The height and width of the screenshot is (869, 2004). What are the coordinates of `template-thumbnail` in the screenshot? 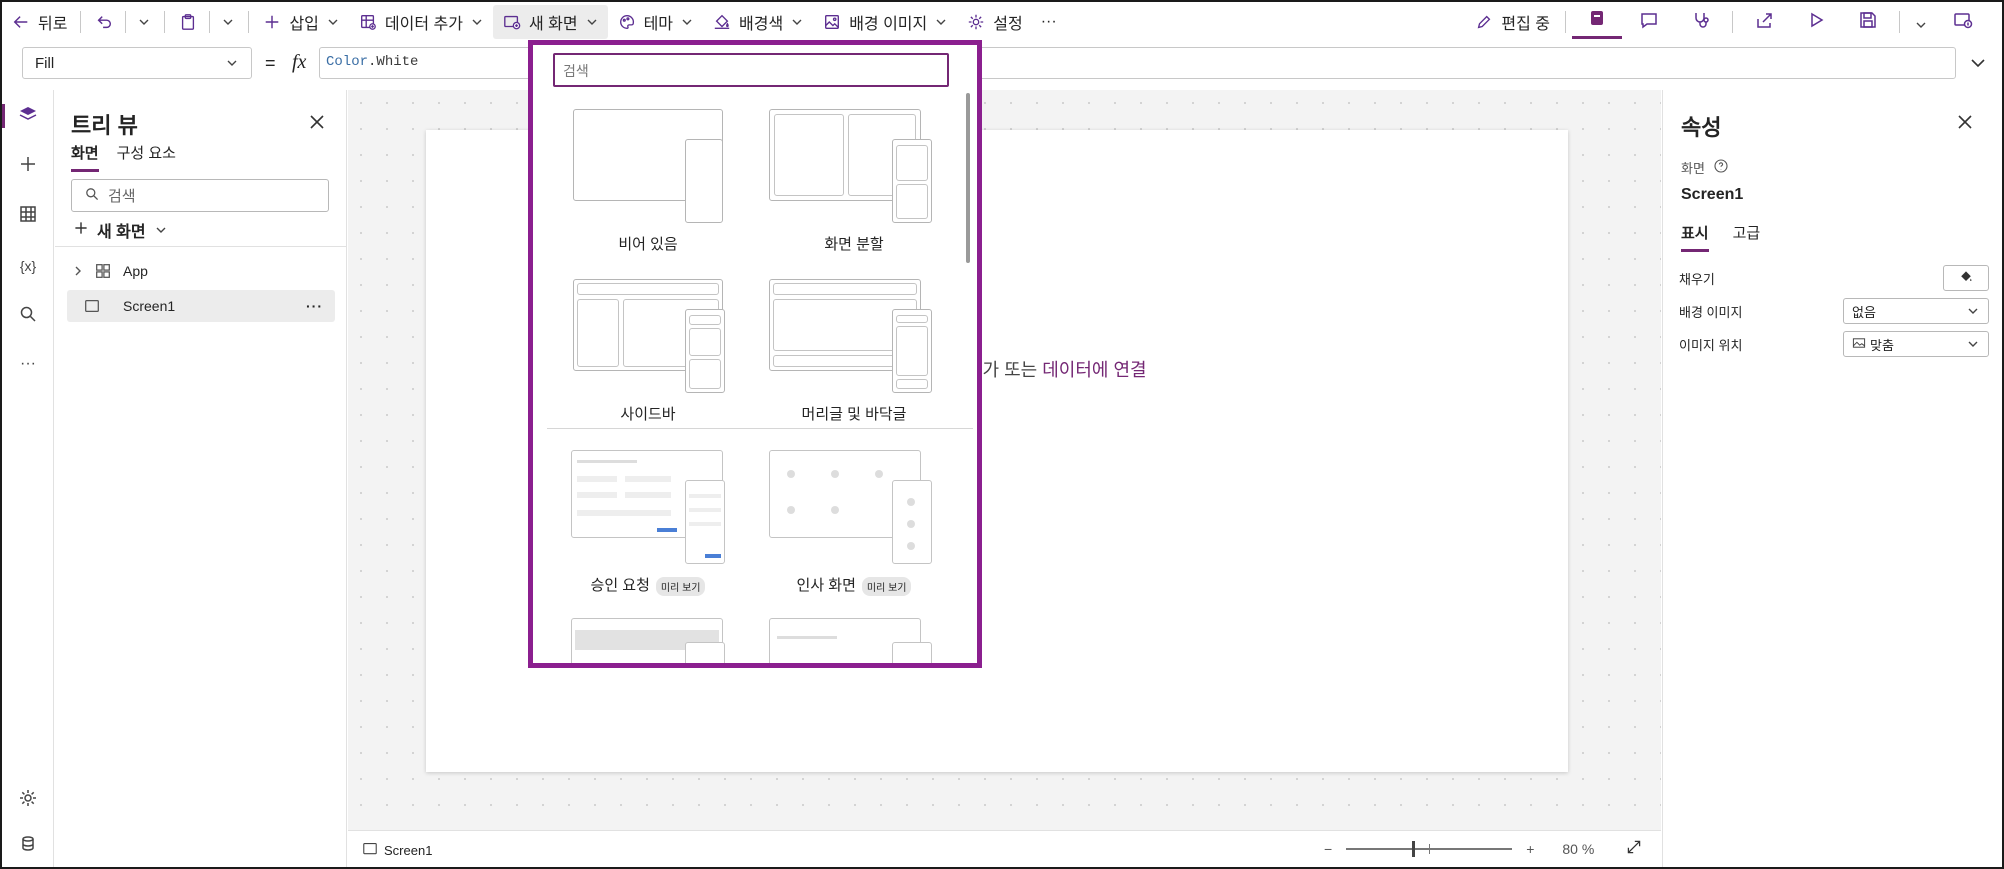 It's located at (656, 640).